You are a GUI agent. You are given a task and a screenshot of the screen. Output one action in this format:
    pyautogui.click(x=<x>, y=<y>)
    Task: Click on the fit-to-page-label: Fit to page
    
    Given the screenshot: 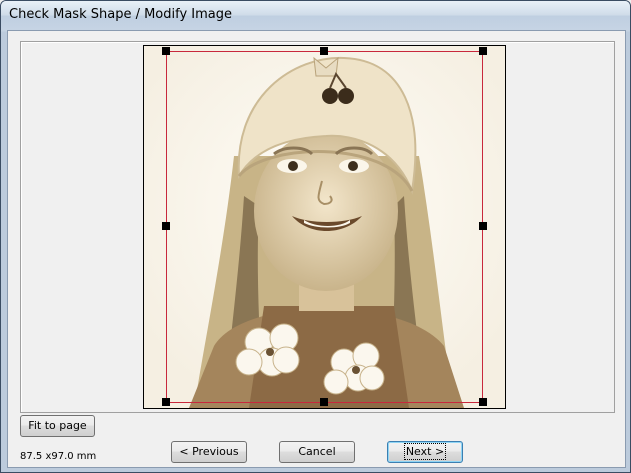 What is the action you would take?
    pyautogui.click(x=57, y=425)
    